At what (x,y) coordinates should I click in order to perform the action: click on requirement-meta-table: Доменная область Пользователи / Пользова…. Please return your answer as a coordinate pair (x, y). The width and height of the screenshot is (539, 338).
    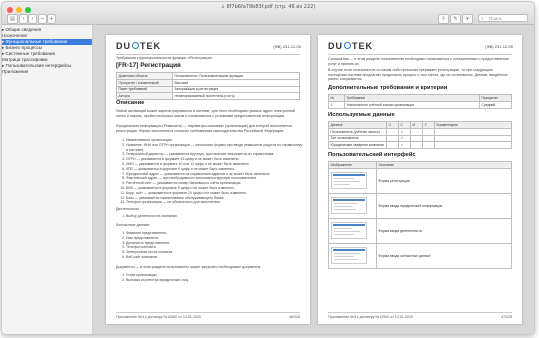
    Looking at the image, I should click on (208, 86).